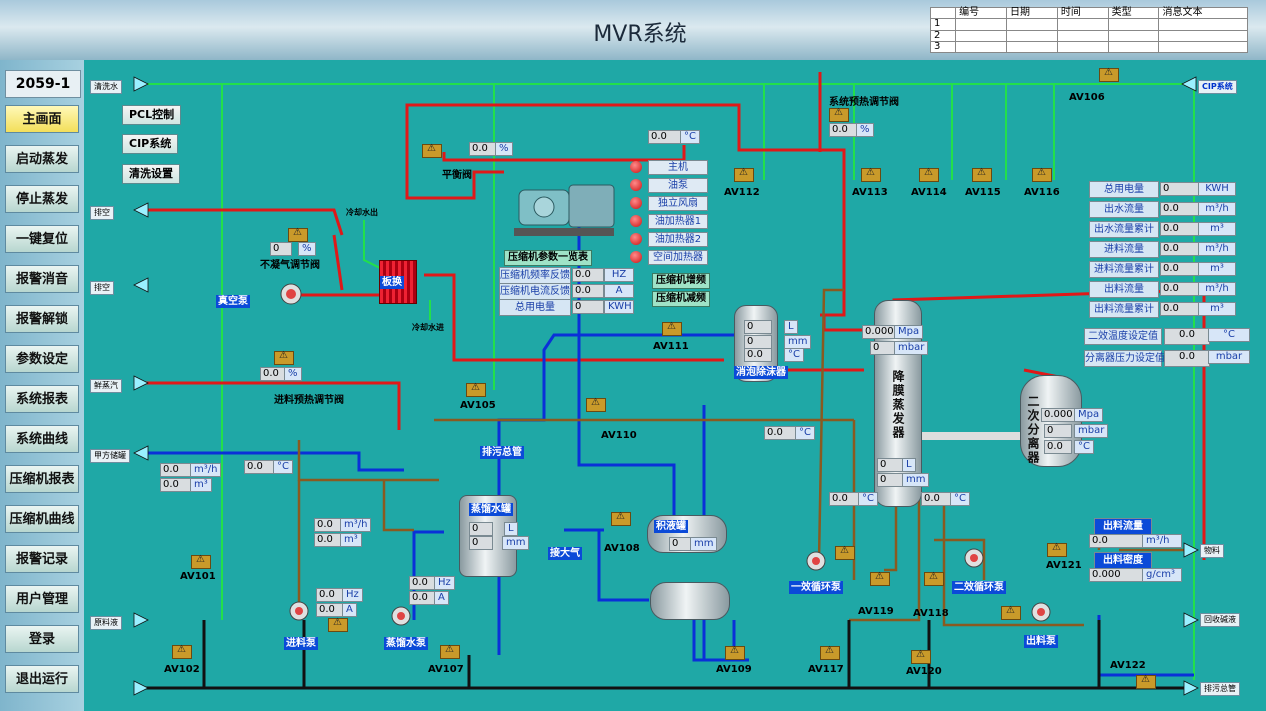 The height and width of the screenshot is (711, 1266). Describe the element at coordinates (42, 399) in the screenshot. I see `nav-system-report: 系统报表` at that location.